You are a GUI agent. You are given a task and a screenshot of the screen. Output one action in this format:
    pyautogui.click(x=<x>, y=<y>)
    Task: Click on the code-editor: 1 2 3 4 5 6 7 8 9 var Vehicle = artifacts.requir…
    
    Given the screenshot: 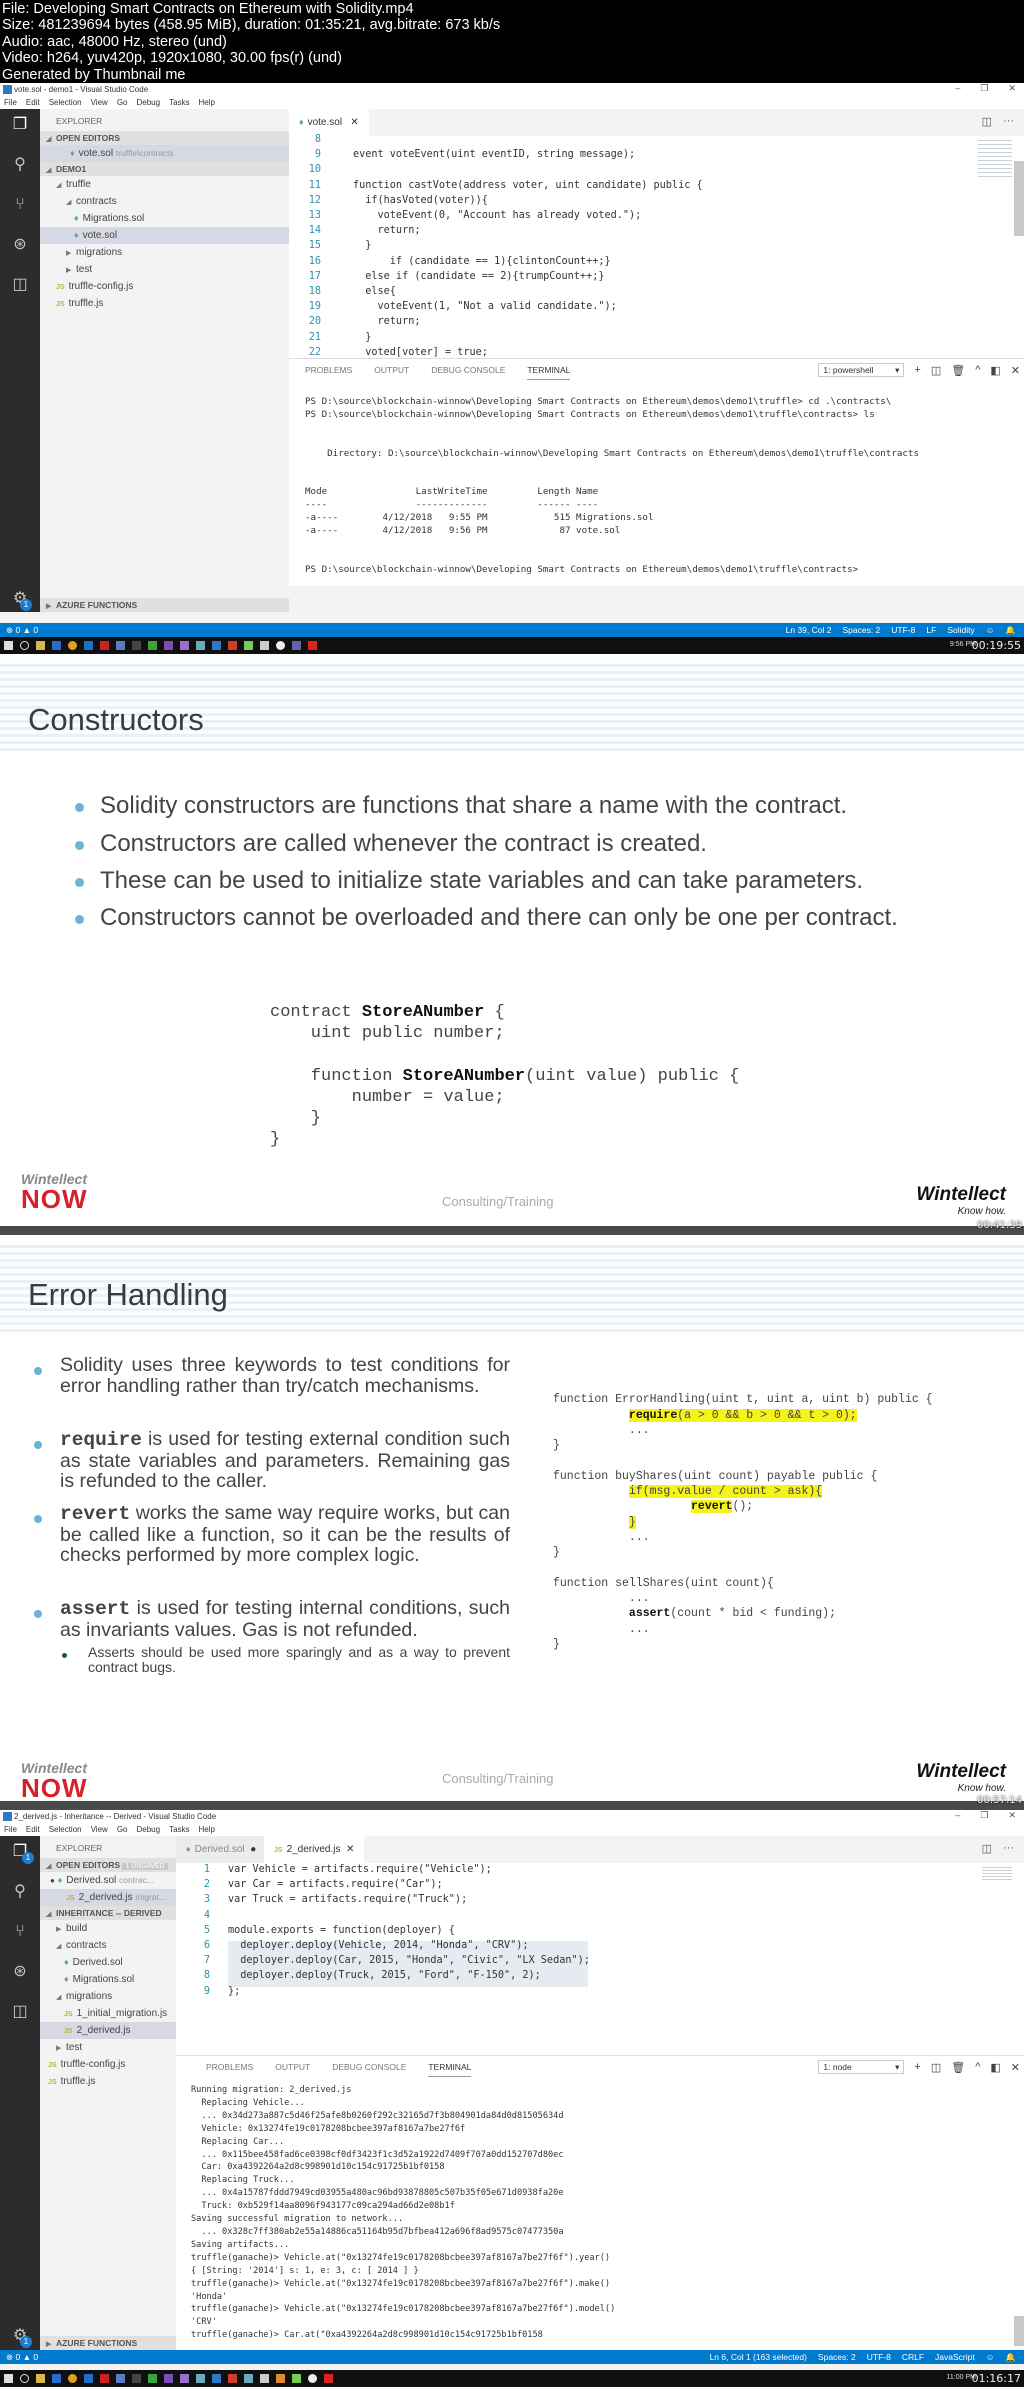 What is the action you would take?
    pyautogui.click(x=600, y=1959)
    